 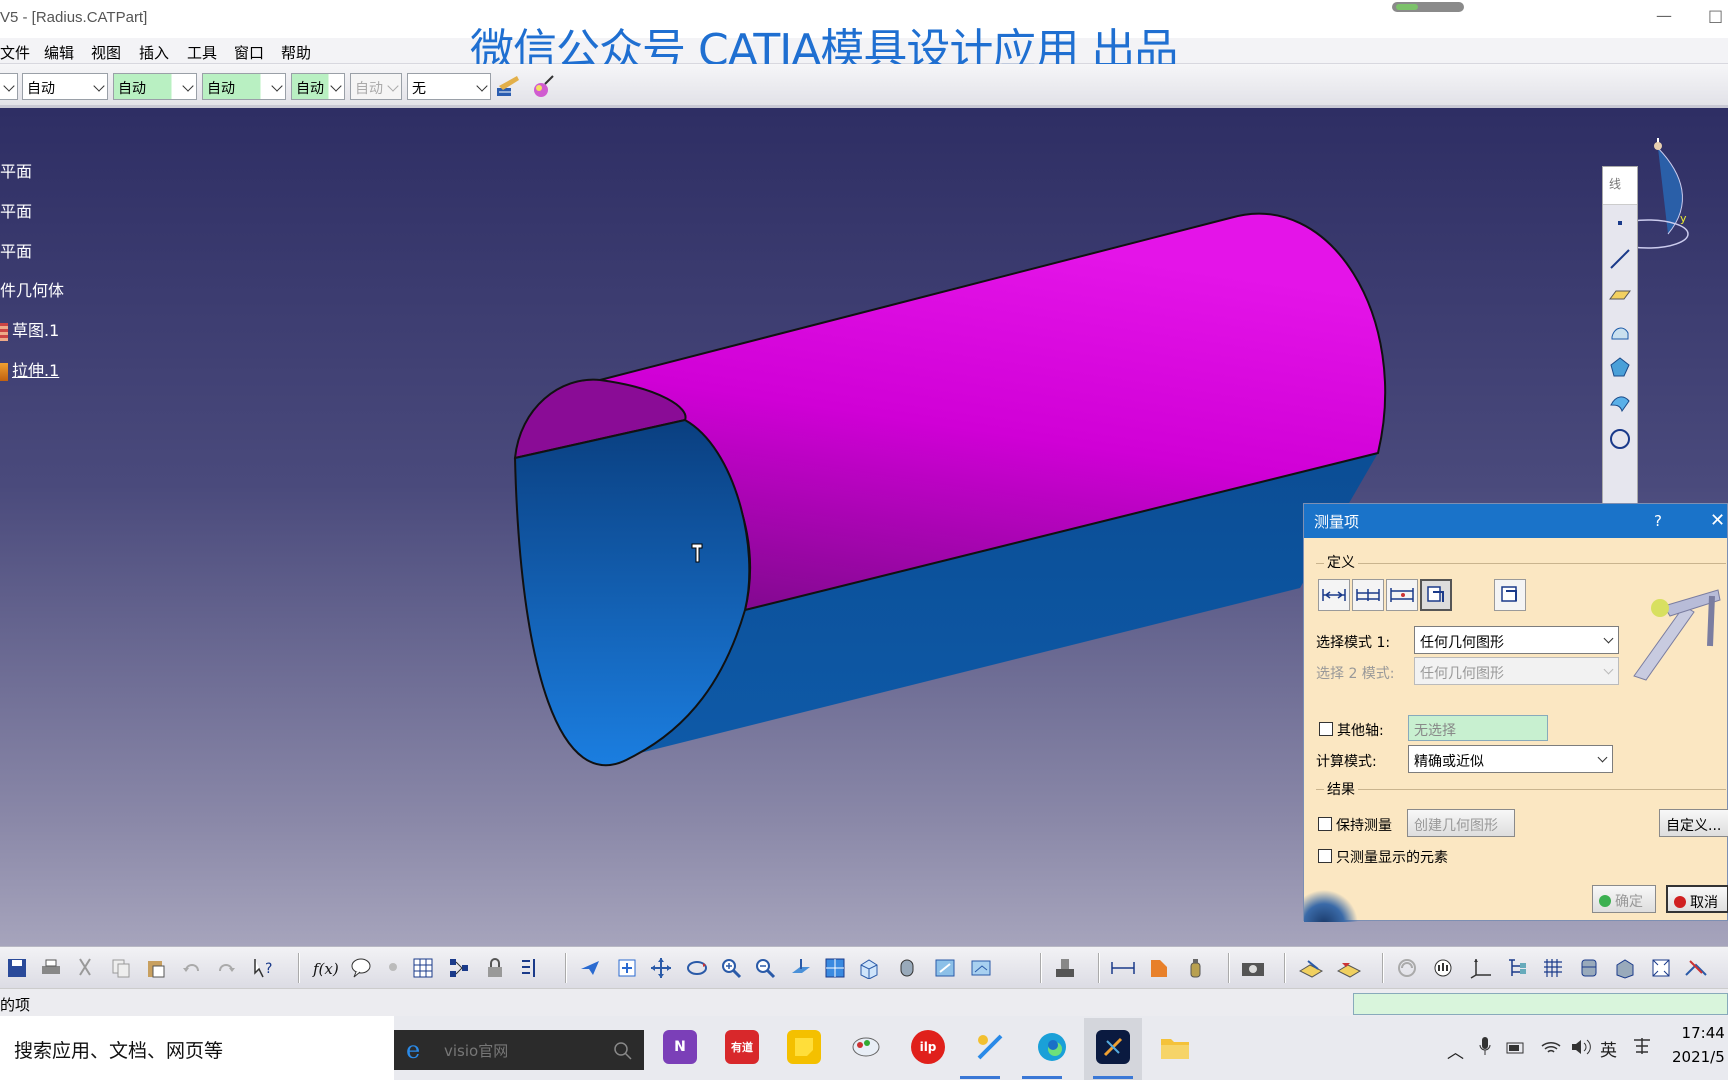 What do you see at coordinates (1325, 856) in the screenshot?
I see `only-displayed-checkbox` at bounding box center [1325, 856].